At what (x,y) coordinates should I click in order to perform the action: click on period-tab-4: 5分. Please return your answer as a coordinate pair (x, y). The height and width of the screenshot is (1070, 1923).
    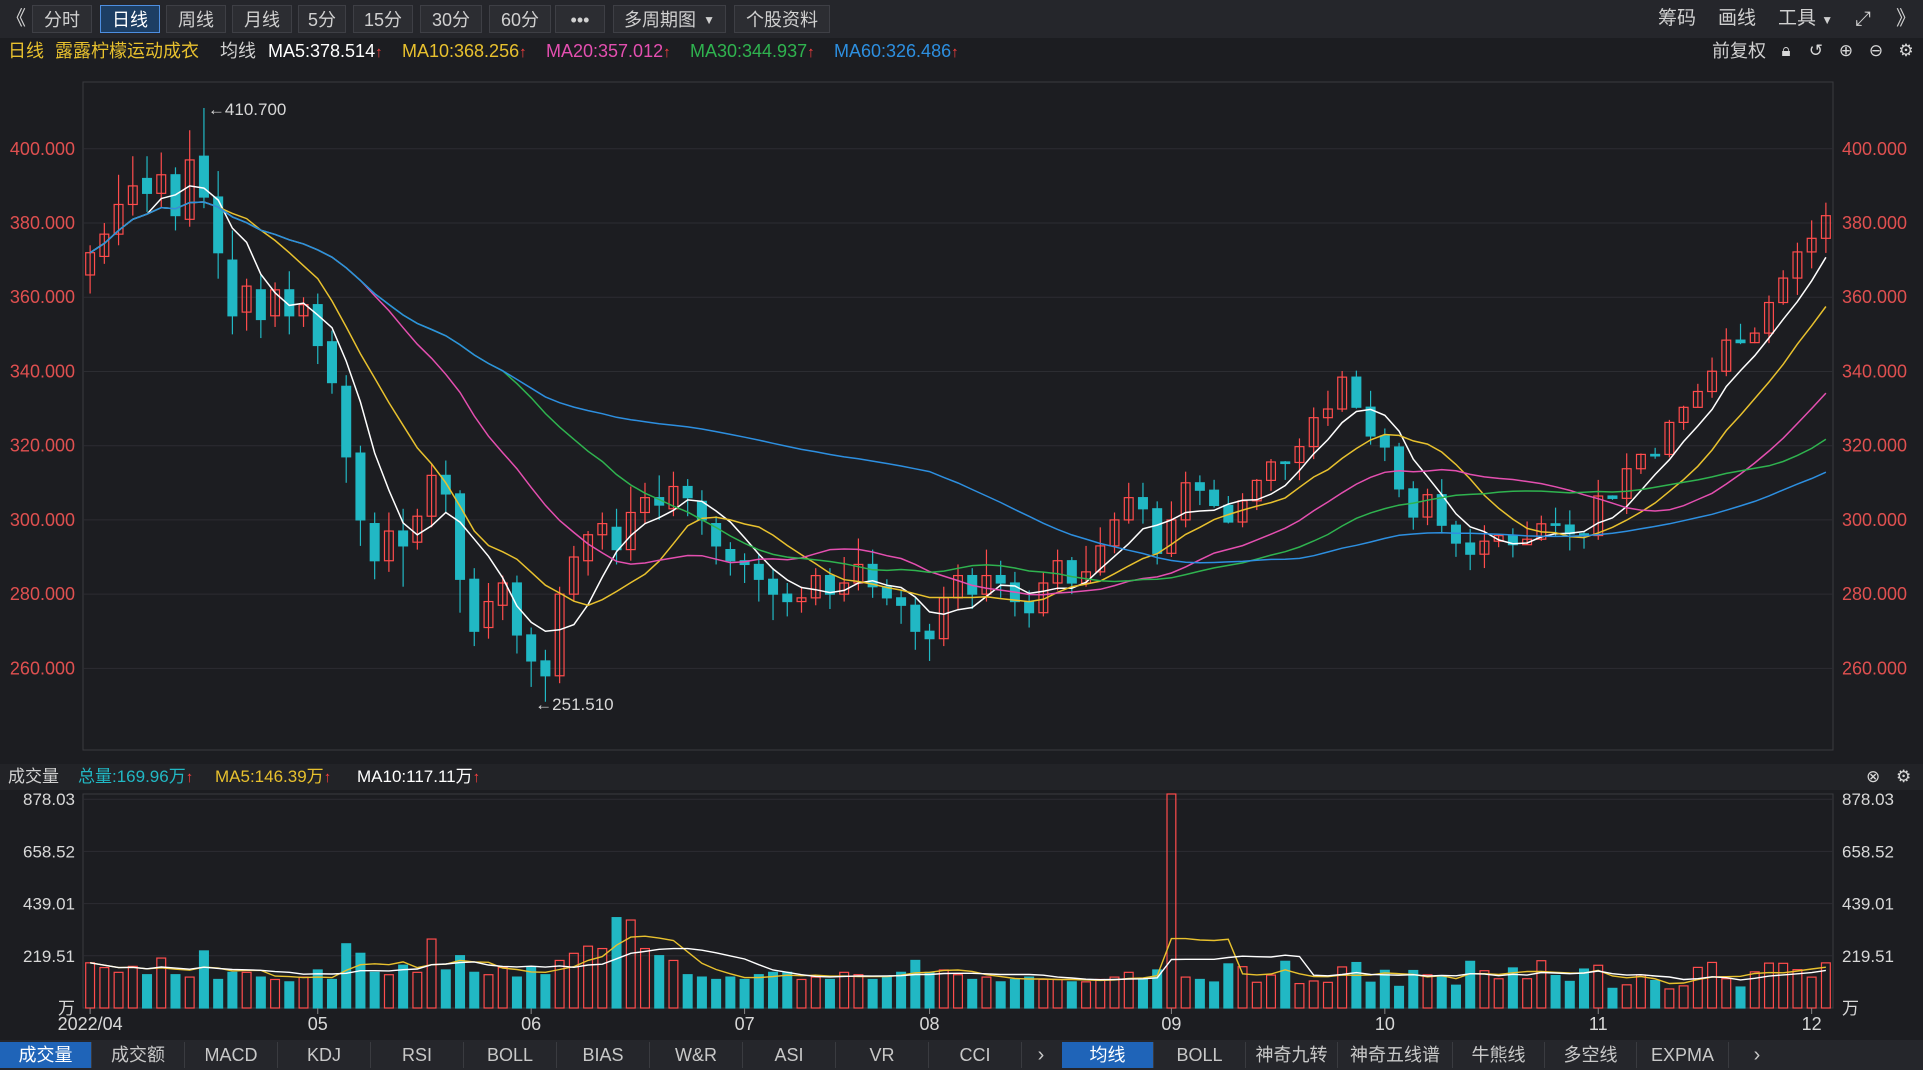
    Looking at the image, I should click on (322, 19).